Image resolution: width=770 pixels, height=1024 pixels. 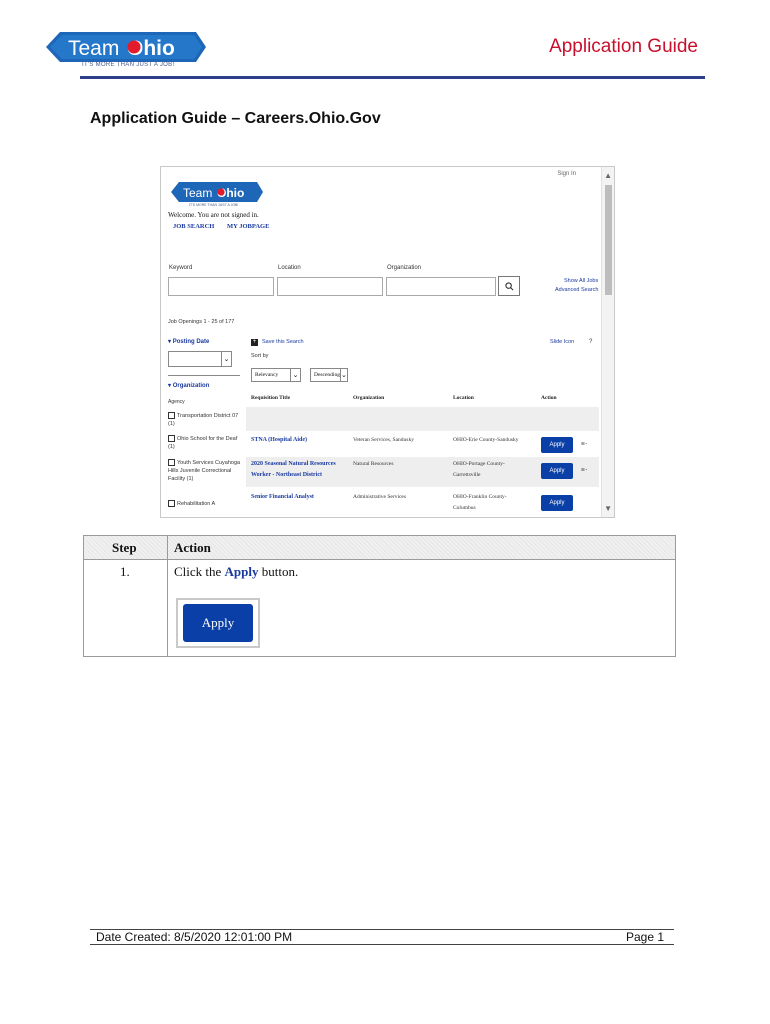 What do you see at coordinates (241, 571) in the screenshot?
I see `instruction-highlight: Apply` at bounding box center [241, 571].